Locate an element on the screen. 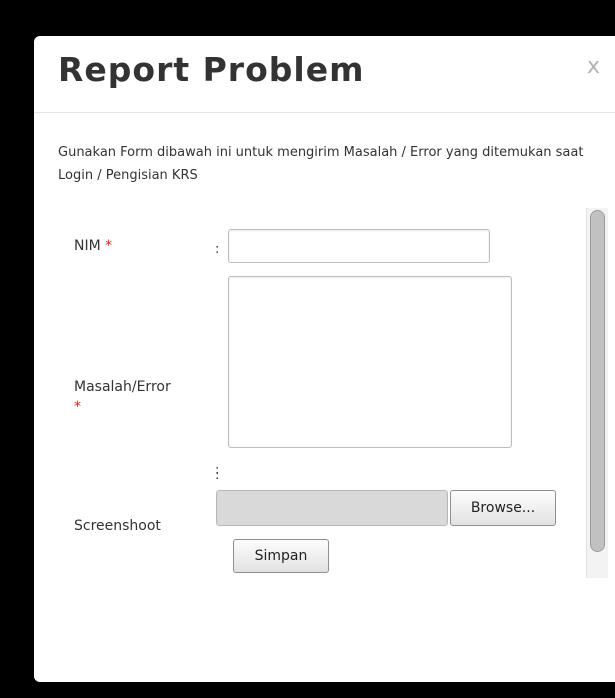 This screenshot has height=698, width=615. nim-colon: : is located at coordinates (217, 249).